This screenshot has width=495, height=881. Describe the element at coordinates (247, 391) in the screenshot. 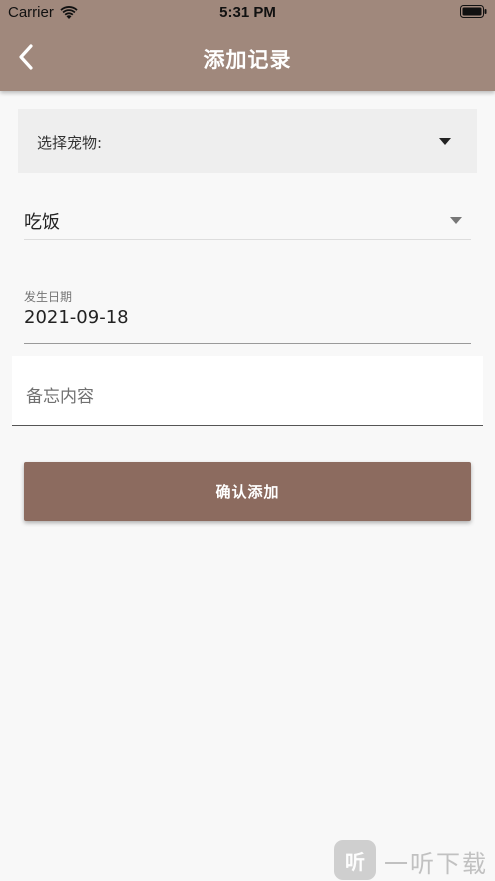

I see `memo-input: 备忘内容` at that location.